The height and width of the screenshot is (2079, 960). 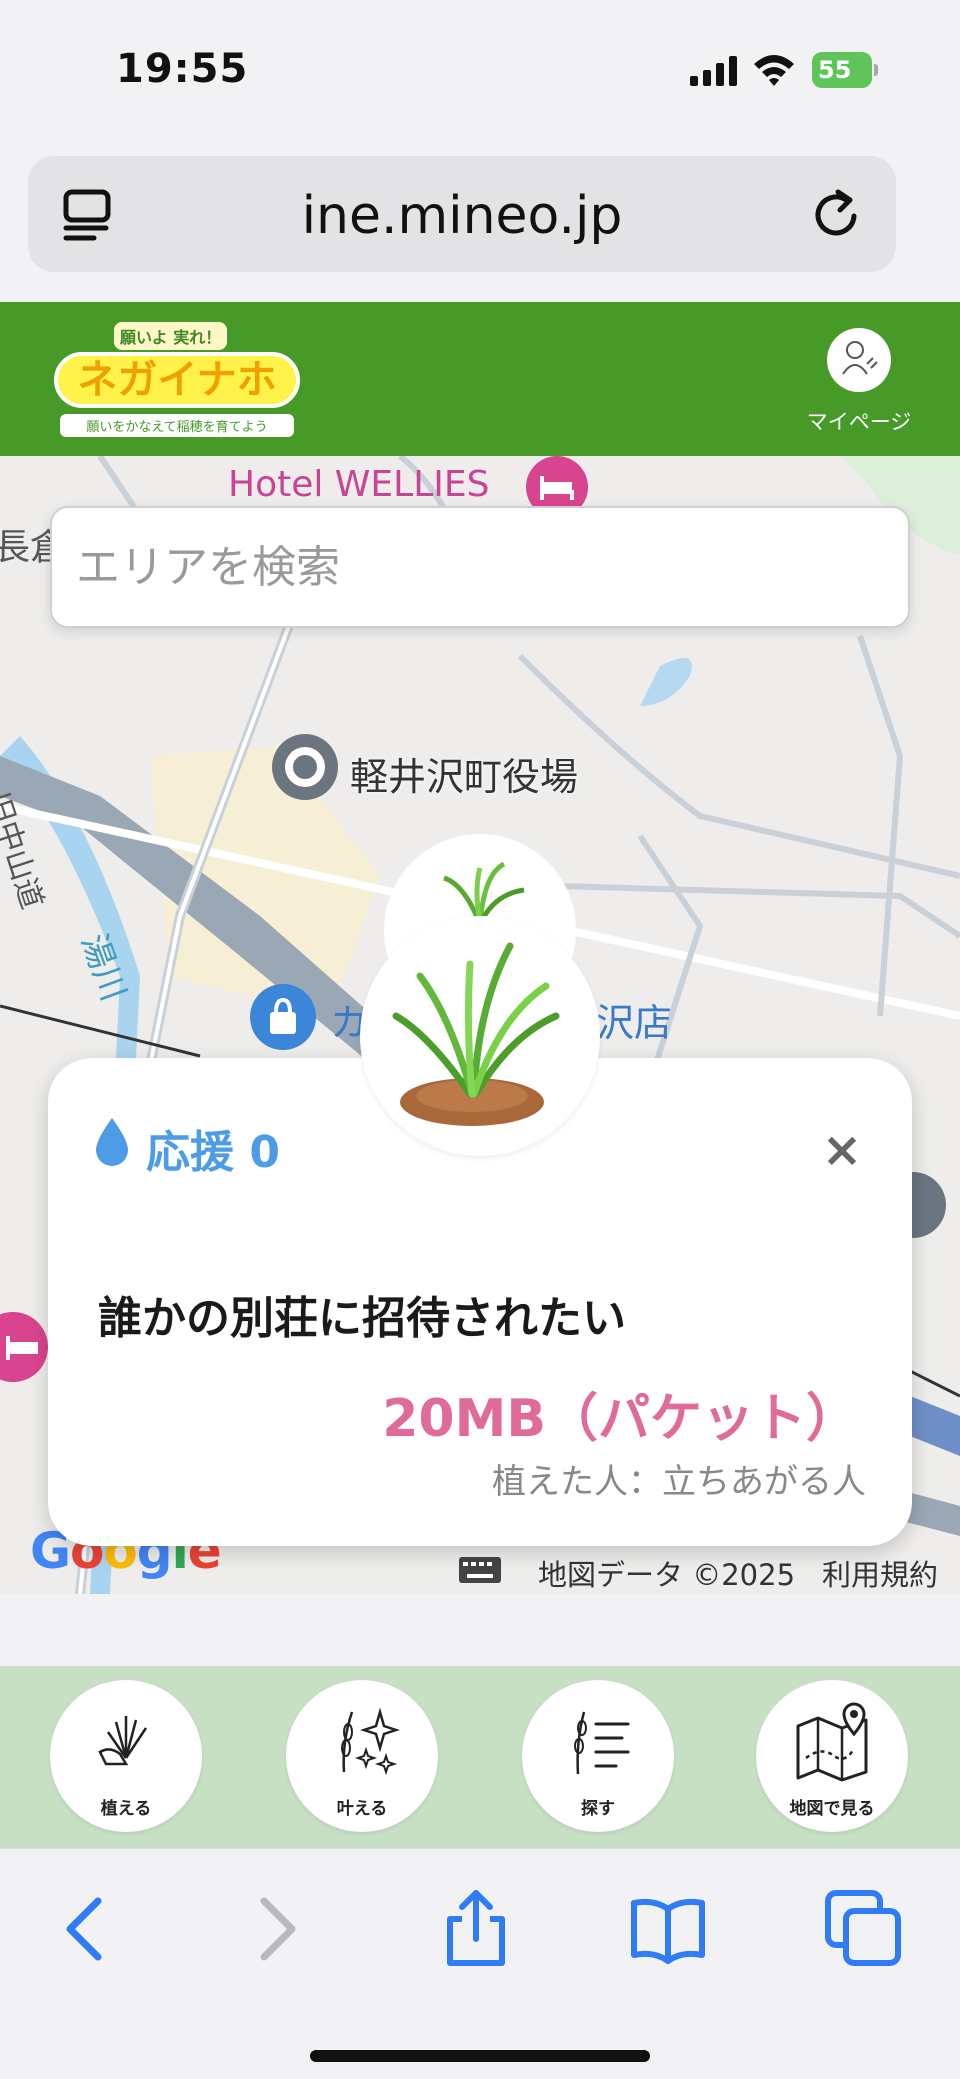 I want to click on nav-map-button: 地図で見る, so click(x=832, y=1756).